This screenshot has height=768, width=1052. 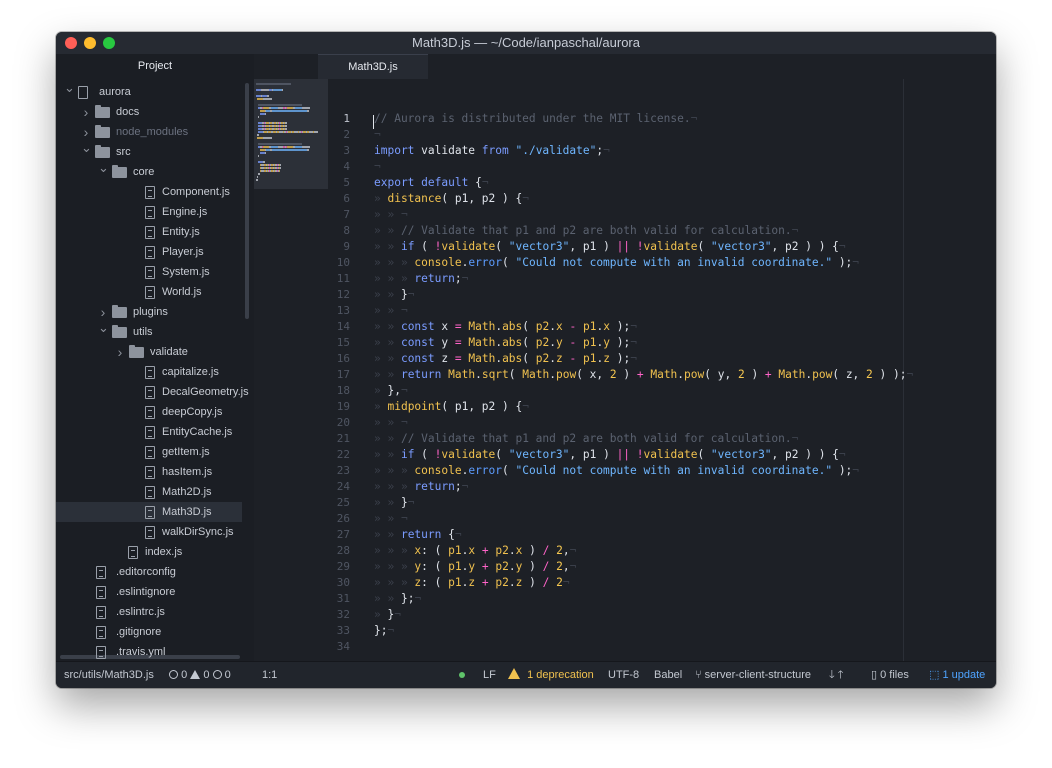 I want to click on tree-item: ⌄ utils, so click(x=149, y=331).